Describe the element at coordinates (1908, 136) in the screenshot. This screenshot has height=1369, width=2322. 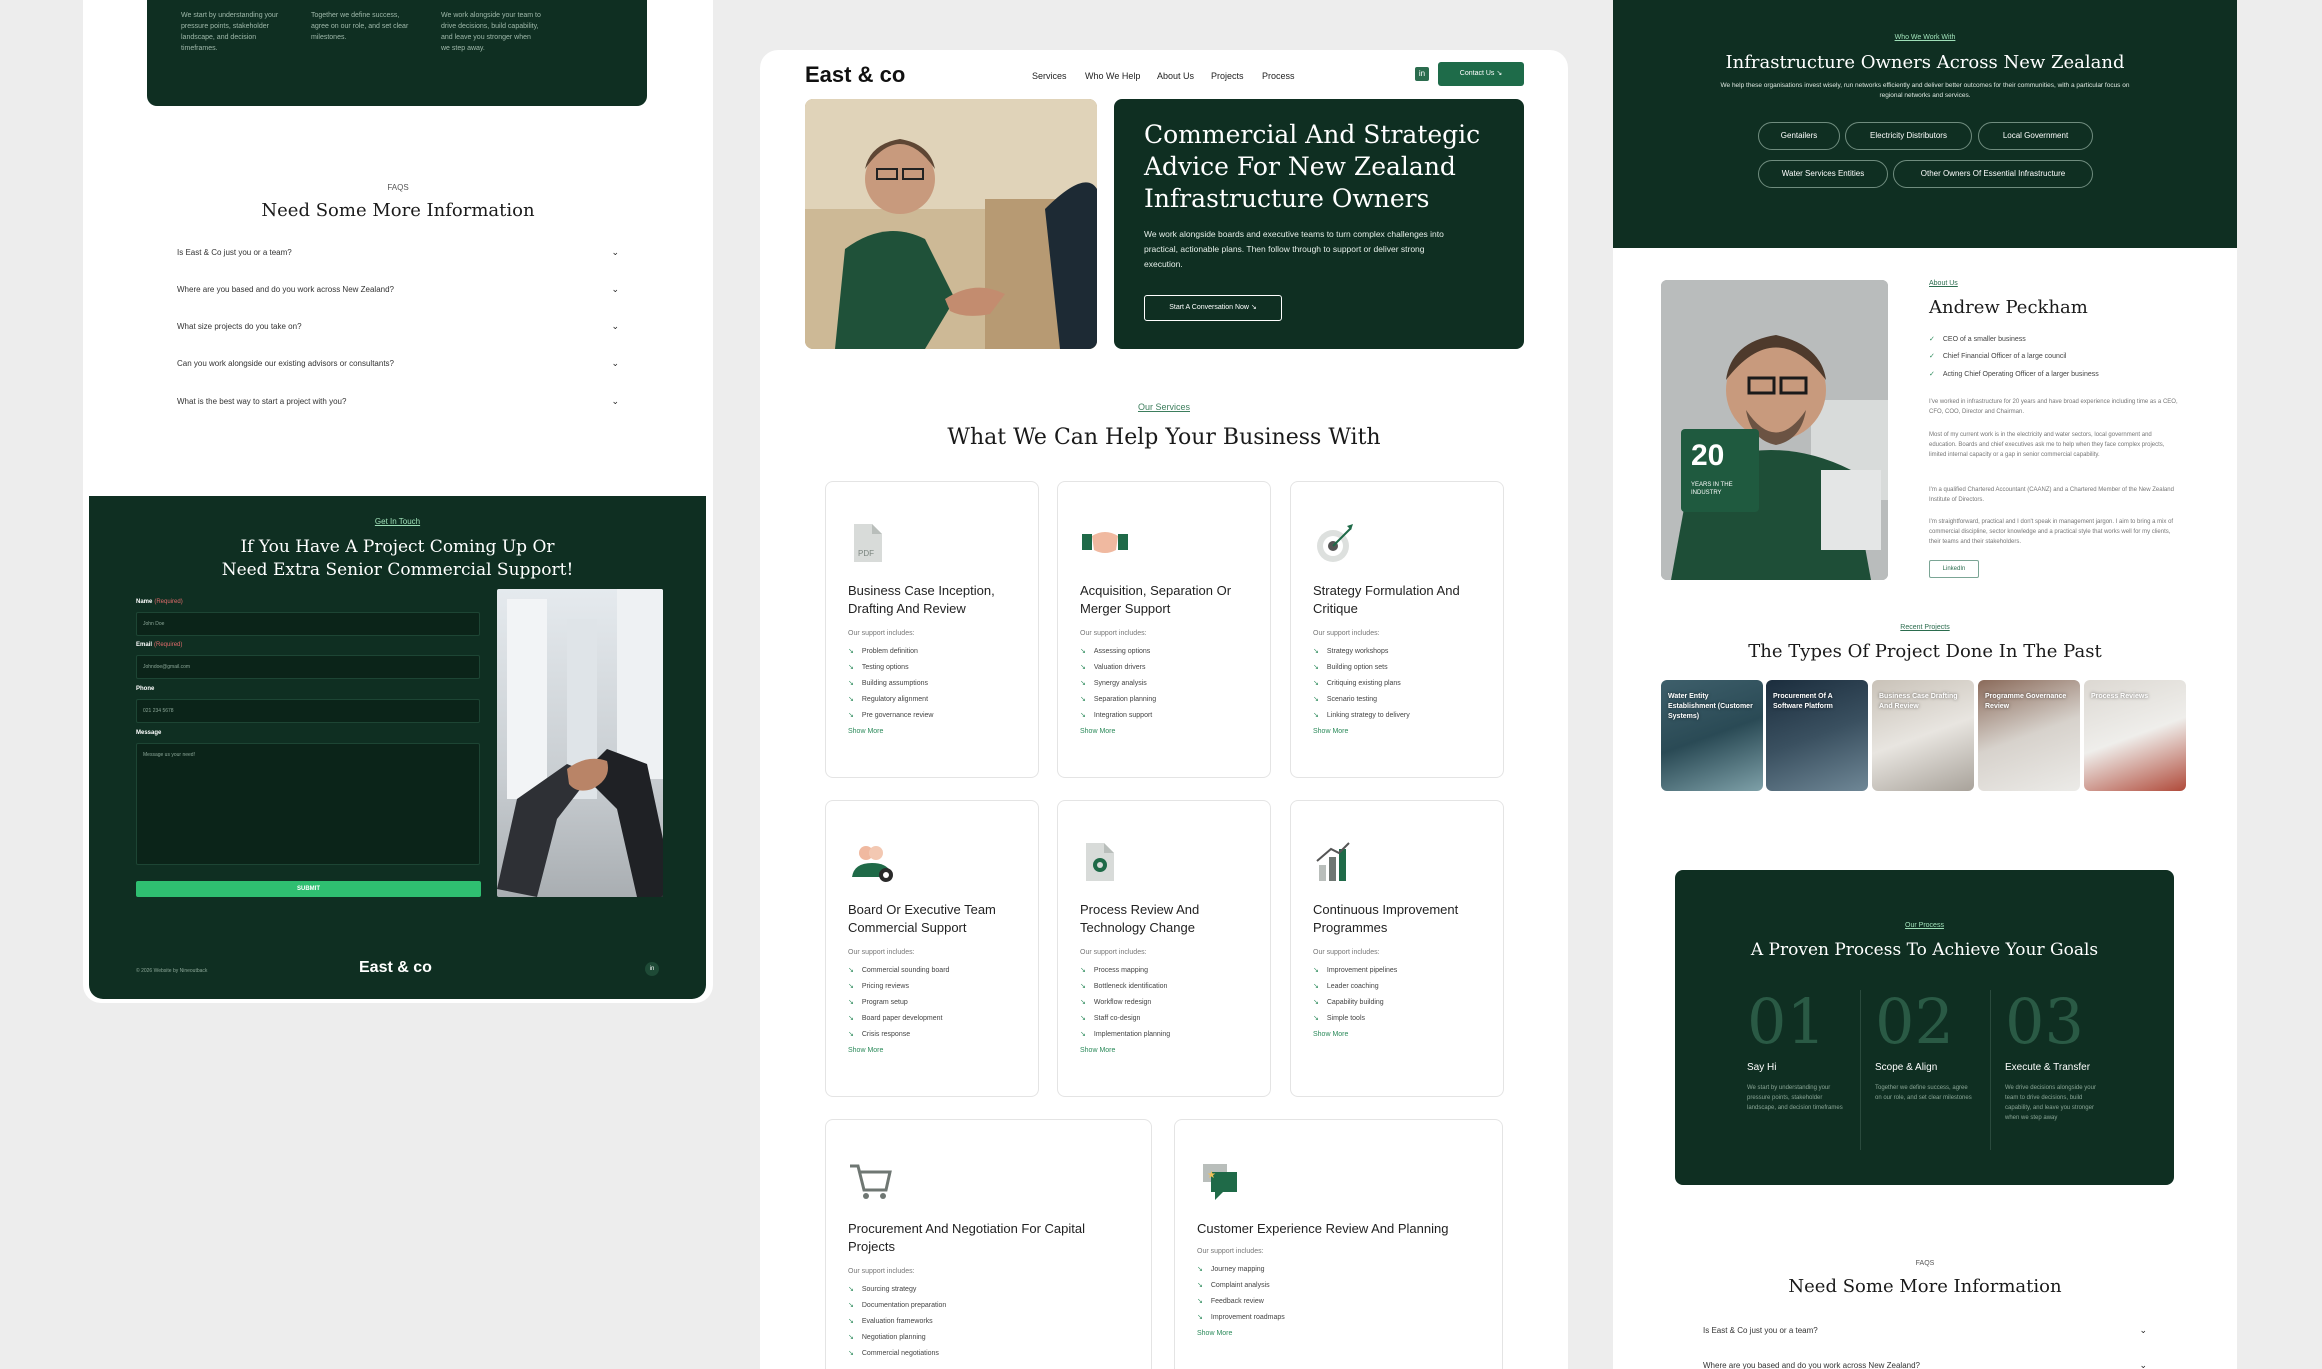
I see `pill-electricity: Electricity Distributors` at that location.